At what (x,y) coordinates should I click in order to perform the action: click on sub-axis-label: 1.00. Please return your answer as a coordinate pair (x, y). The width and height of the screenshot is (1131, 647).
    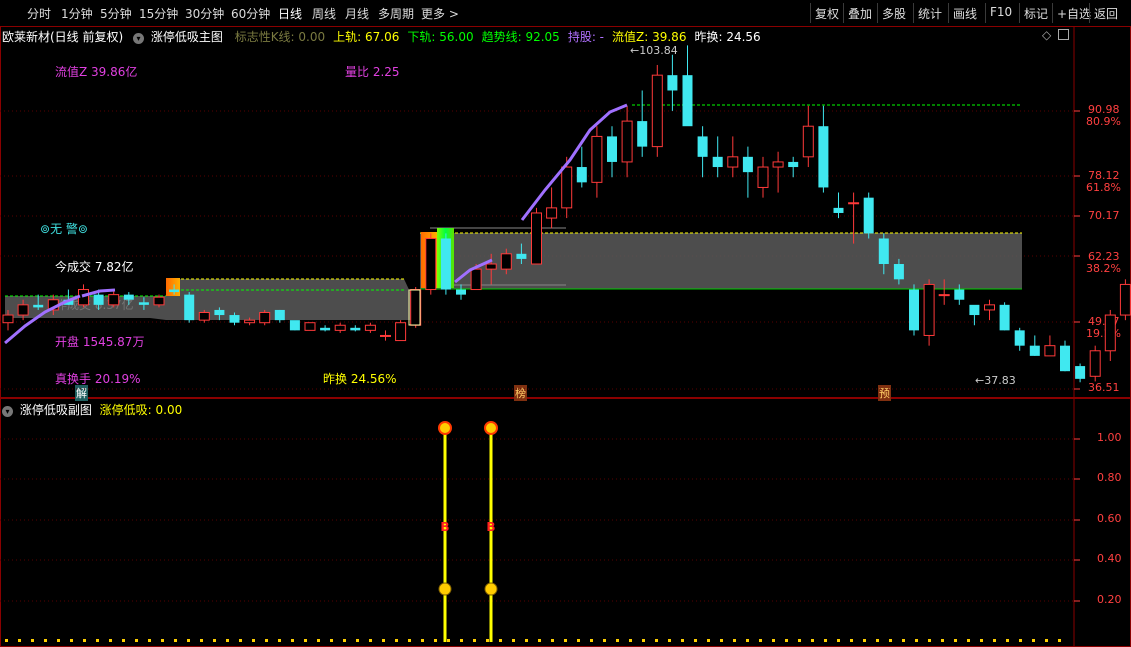
    Looking at the image, I should click on (1109, 437).